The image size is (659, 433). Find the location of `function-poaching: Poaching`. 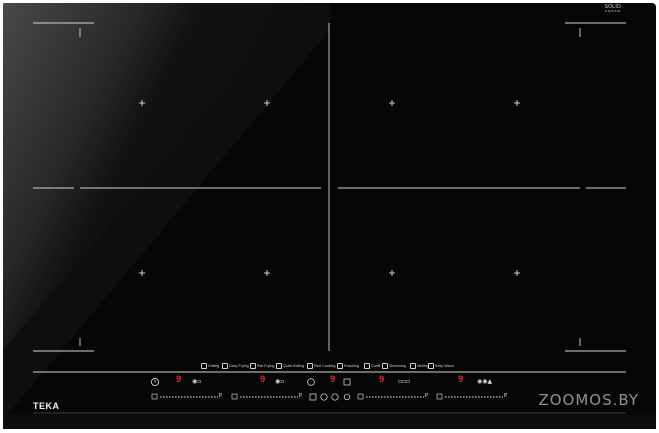

function-poaching: Poaching is located at coordinates (348, 366).